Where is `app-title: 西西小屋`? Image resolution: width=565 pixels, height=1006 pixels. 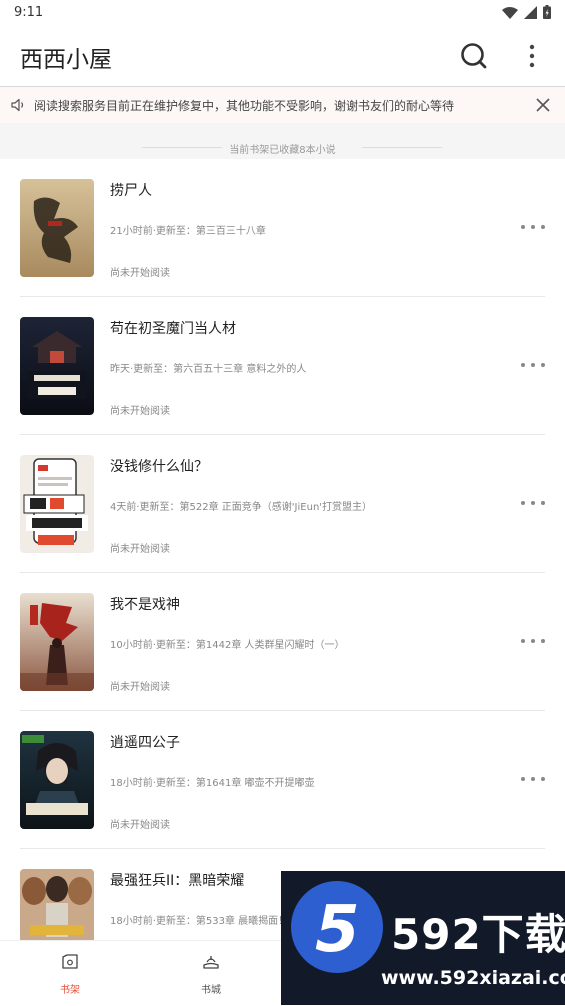
app-title: 西西小屋 is located at coordinates (66, 60).